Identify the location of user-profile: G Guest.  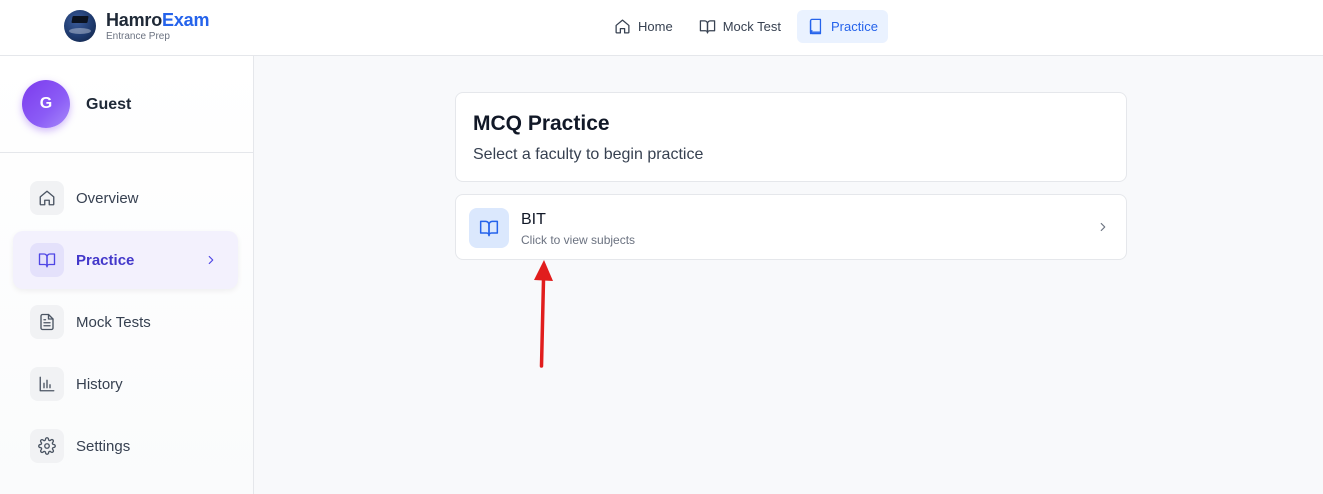
(126, 104).